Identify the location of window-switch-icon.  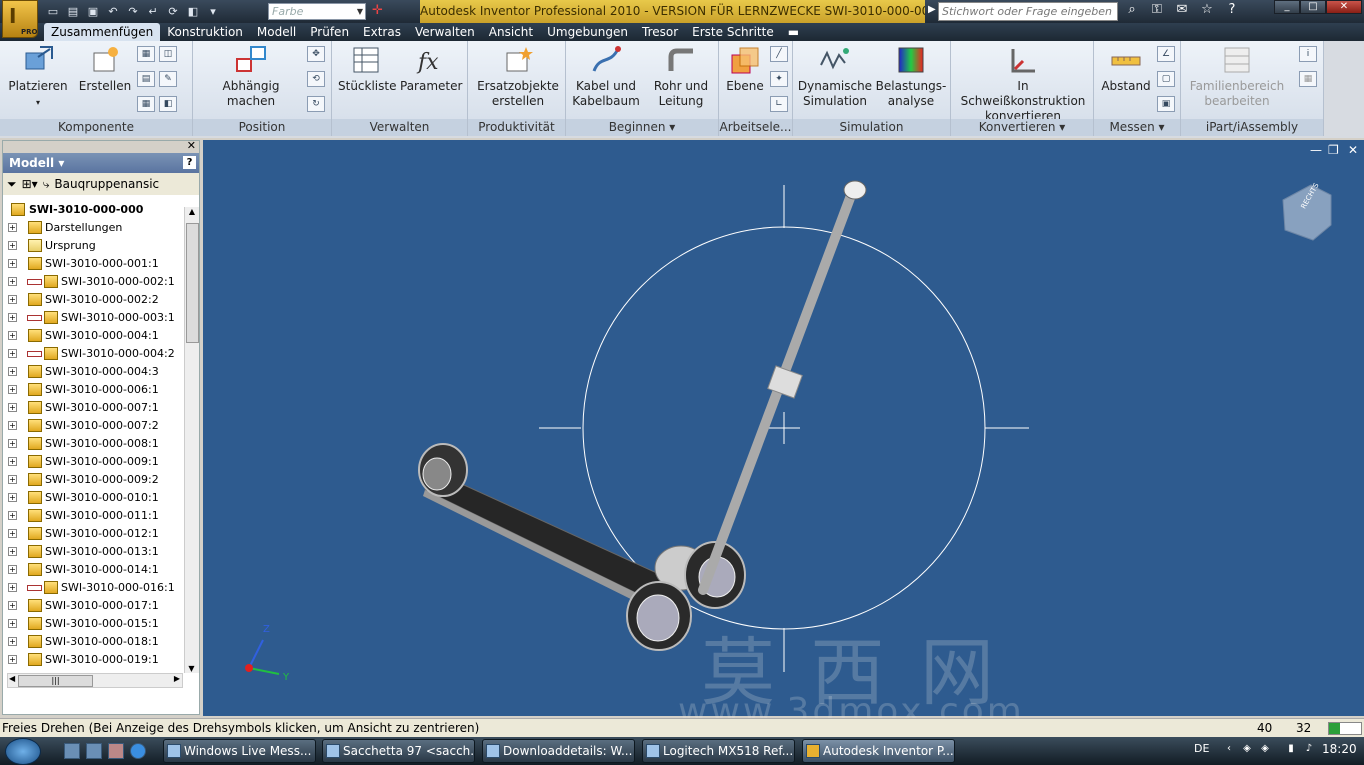
(94, 751).